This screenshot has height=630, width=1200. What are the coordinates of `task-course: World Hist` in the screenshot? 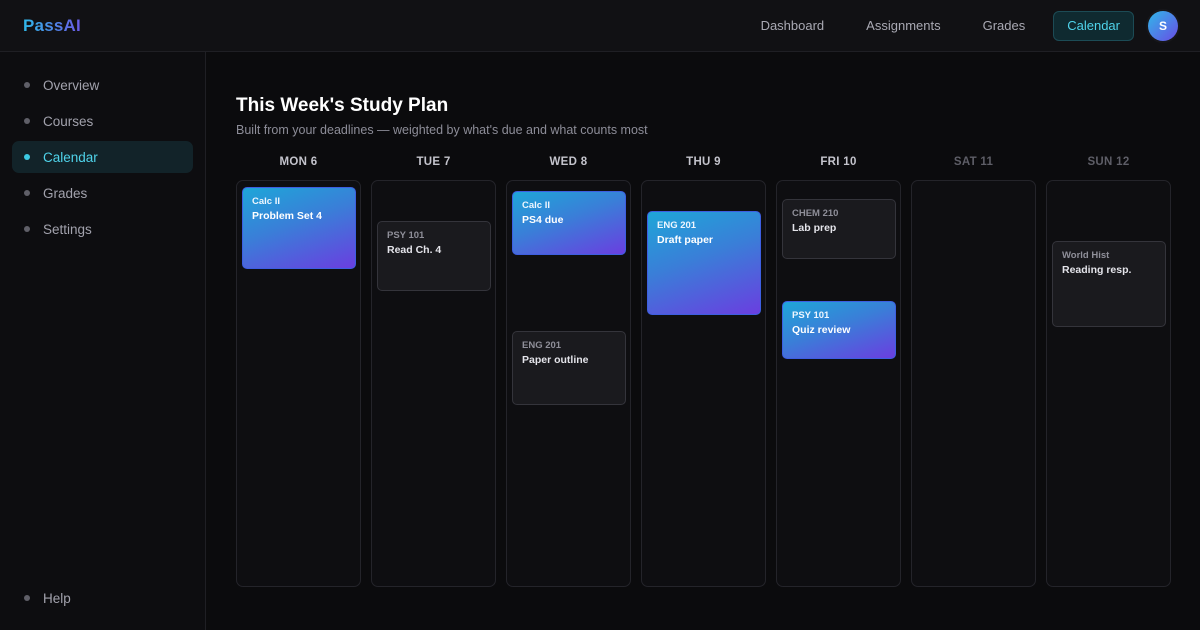 It's located at (1086, 255).